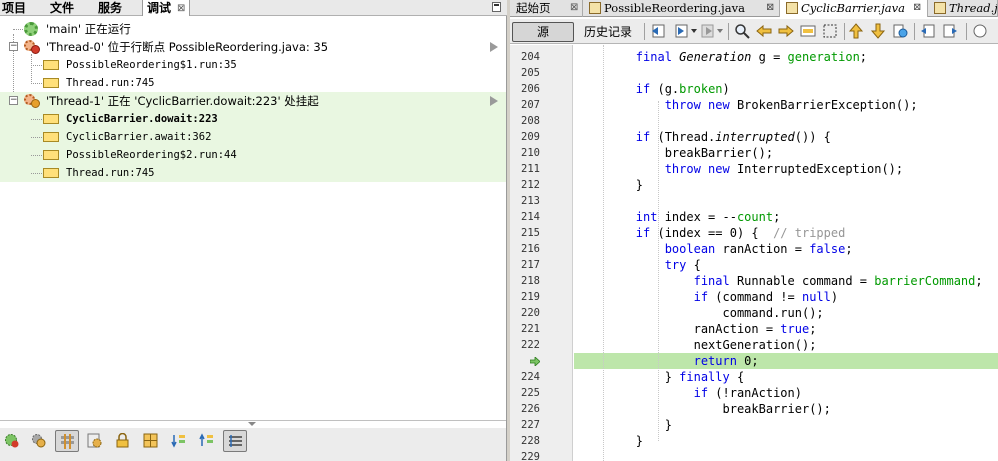 This screenshot has height=461, width=998. What do you see at coordinates (36, 137) in the screenshot?
I see `tree-connector` at bounding box center [36, 137].